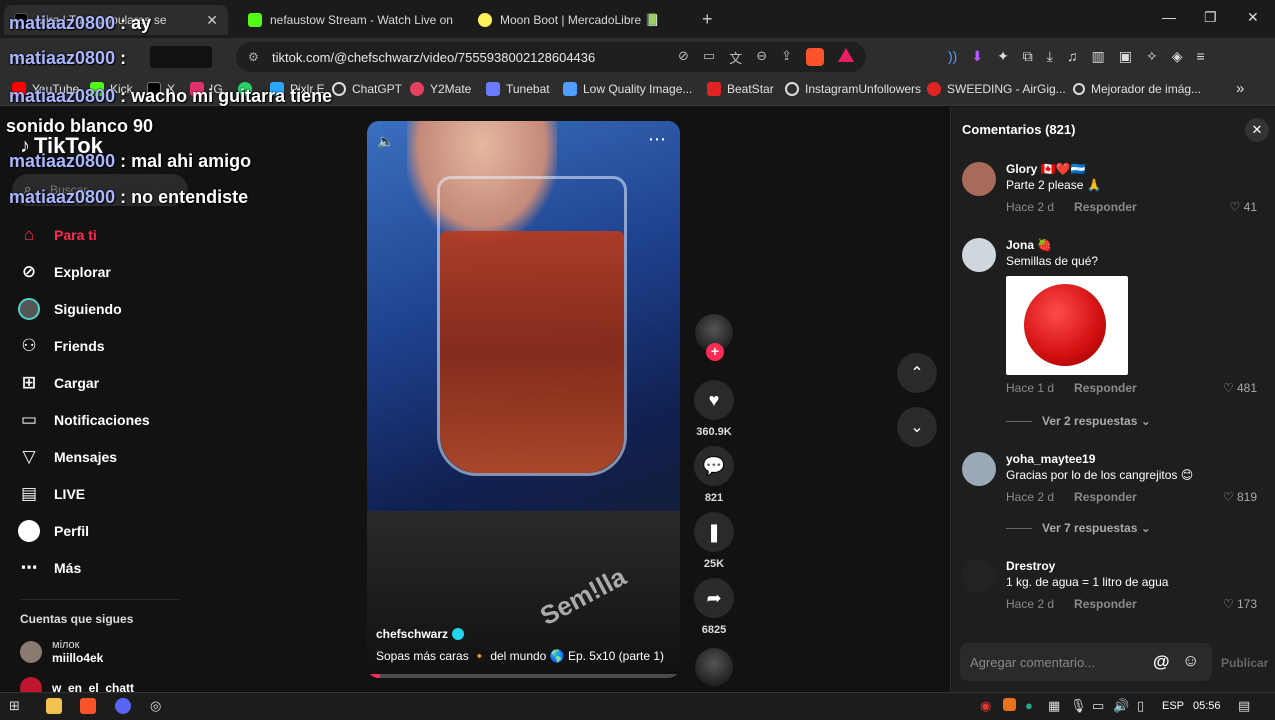 The image size is (1275, 720). I want to click on cast-icon: ▭, so click(709, 57).